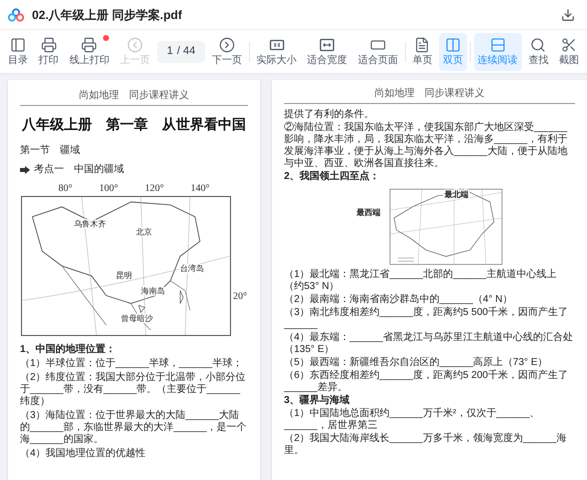 This screenshot has width=587, height=480. Describe the element at coordinates (327, 44) in the screenshot. I see `fit-width-icon` at that location.